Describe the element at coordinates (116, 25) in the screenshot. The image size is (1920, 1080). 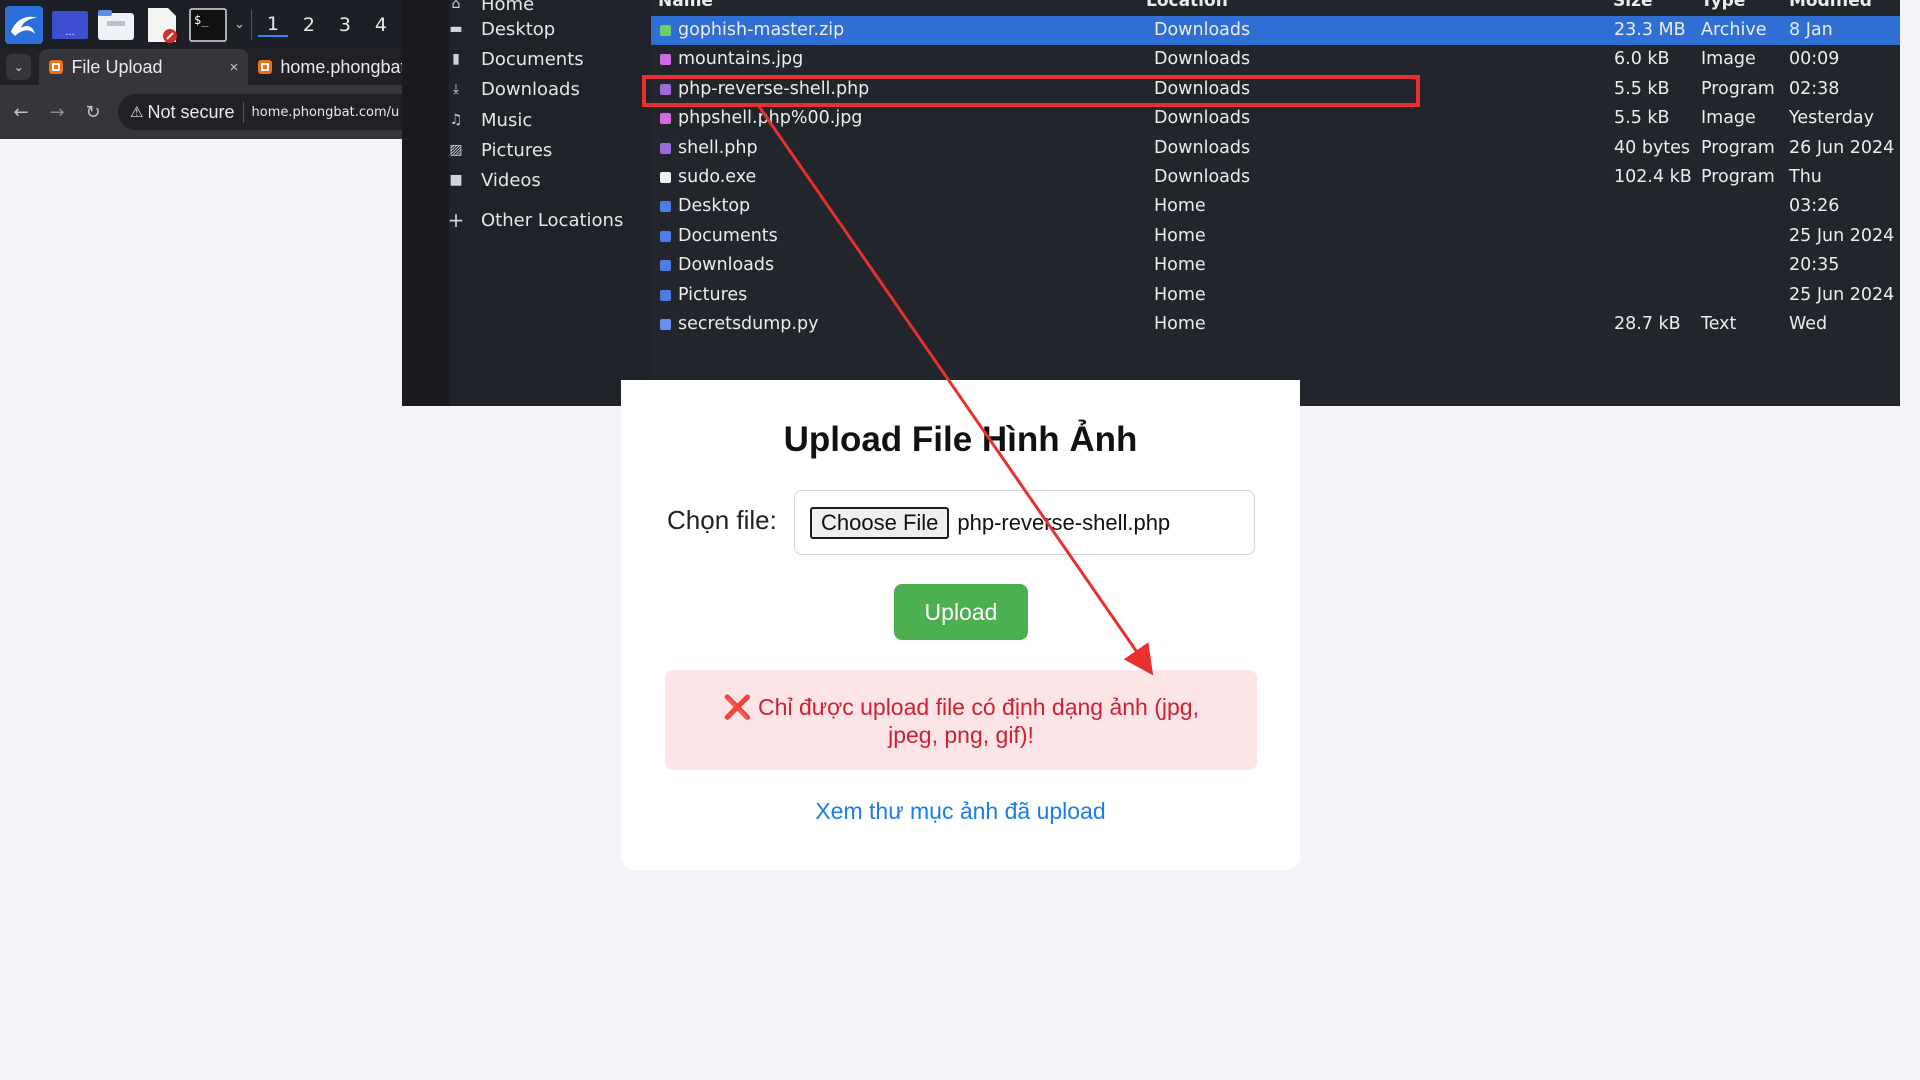
I see `file-manager-icon` at that location.